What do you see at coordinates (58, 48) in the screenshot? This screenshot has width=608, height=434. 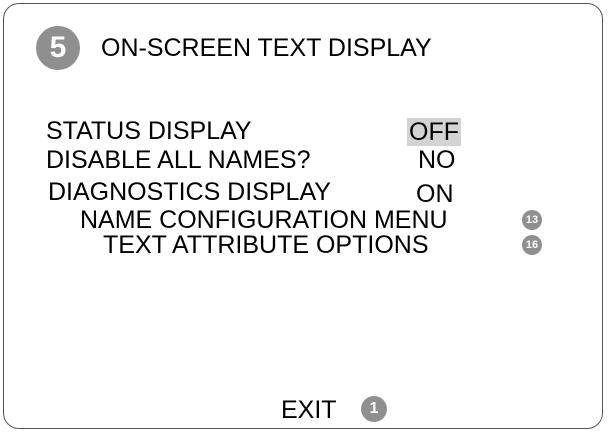 I see `menu-number-badge: 5` at bounding box center [58, 48].